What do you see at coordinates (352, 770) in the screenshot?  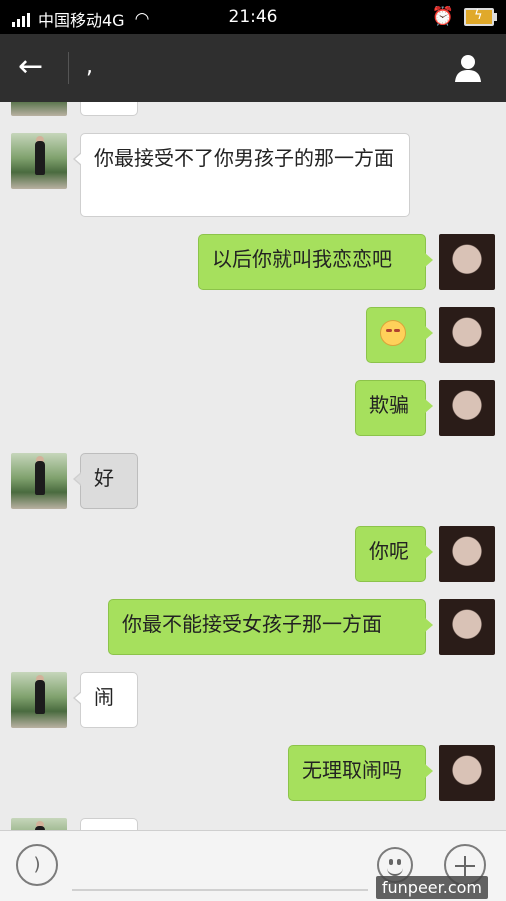 I see `message-text: 无理取闹吗` at bounding box center [352, 770].